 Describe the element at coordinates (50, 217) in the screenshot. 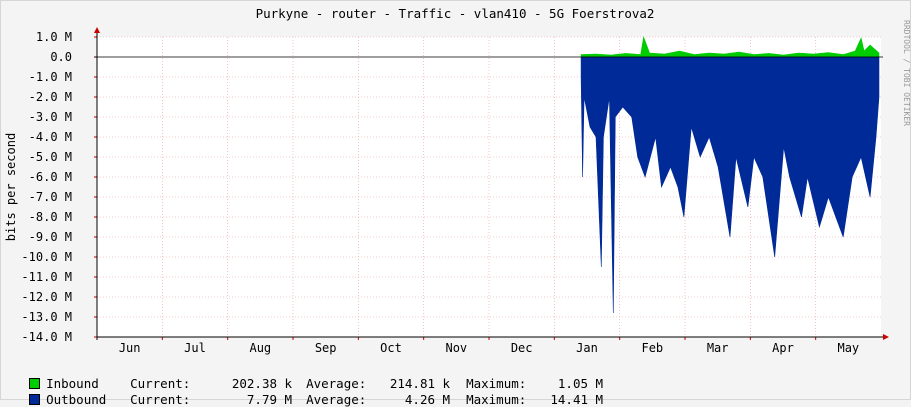

I see `y-tick-label: -8.0 M` at that location.